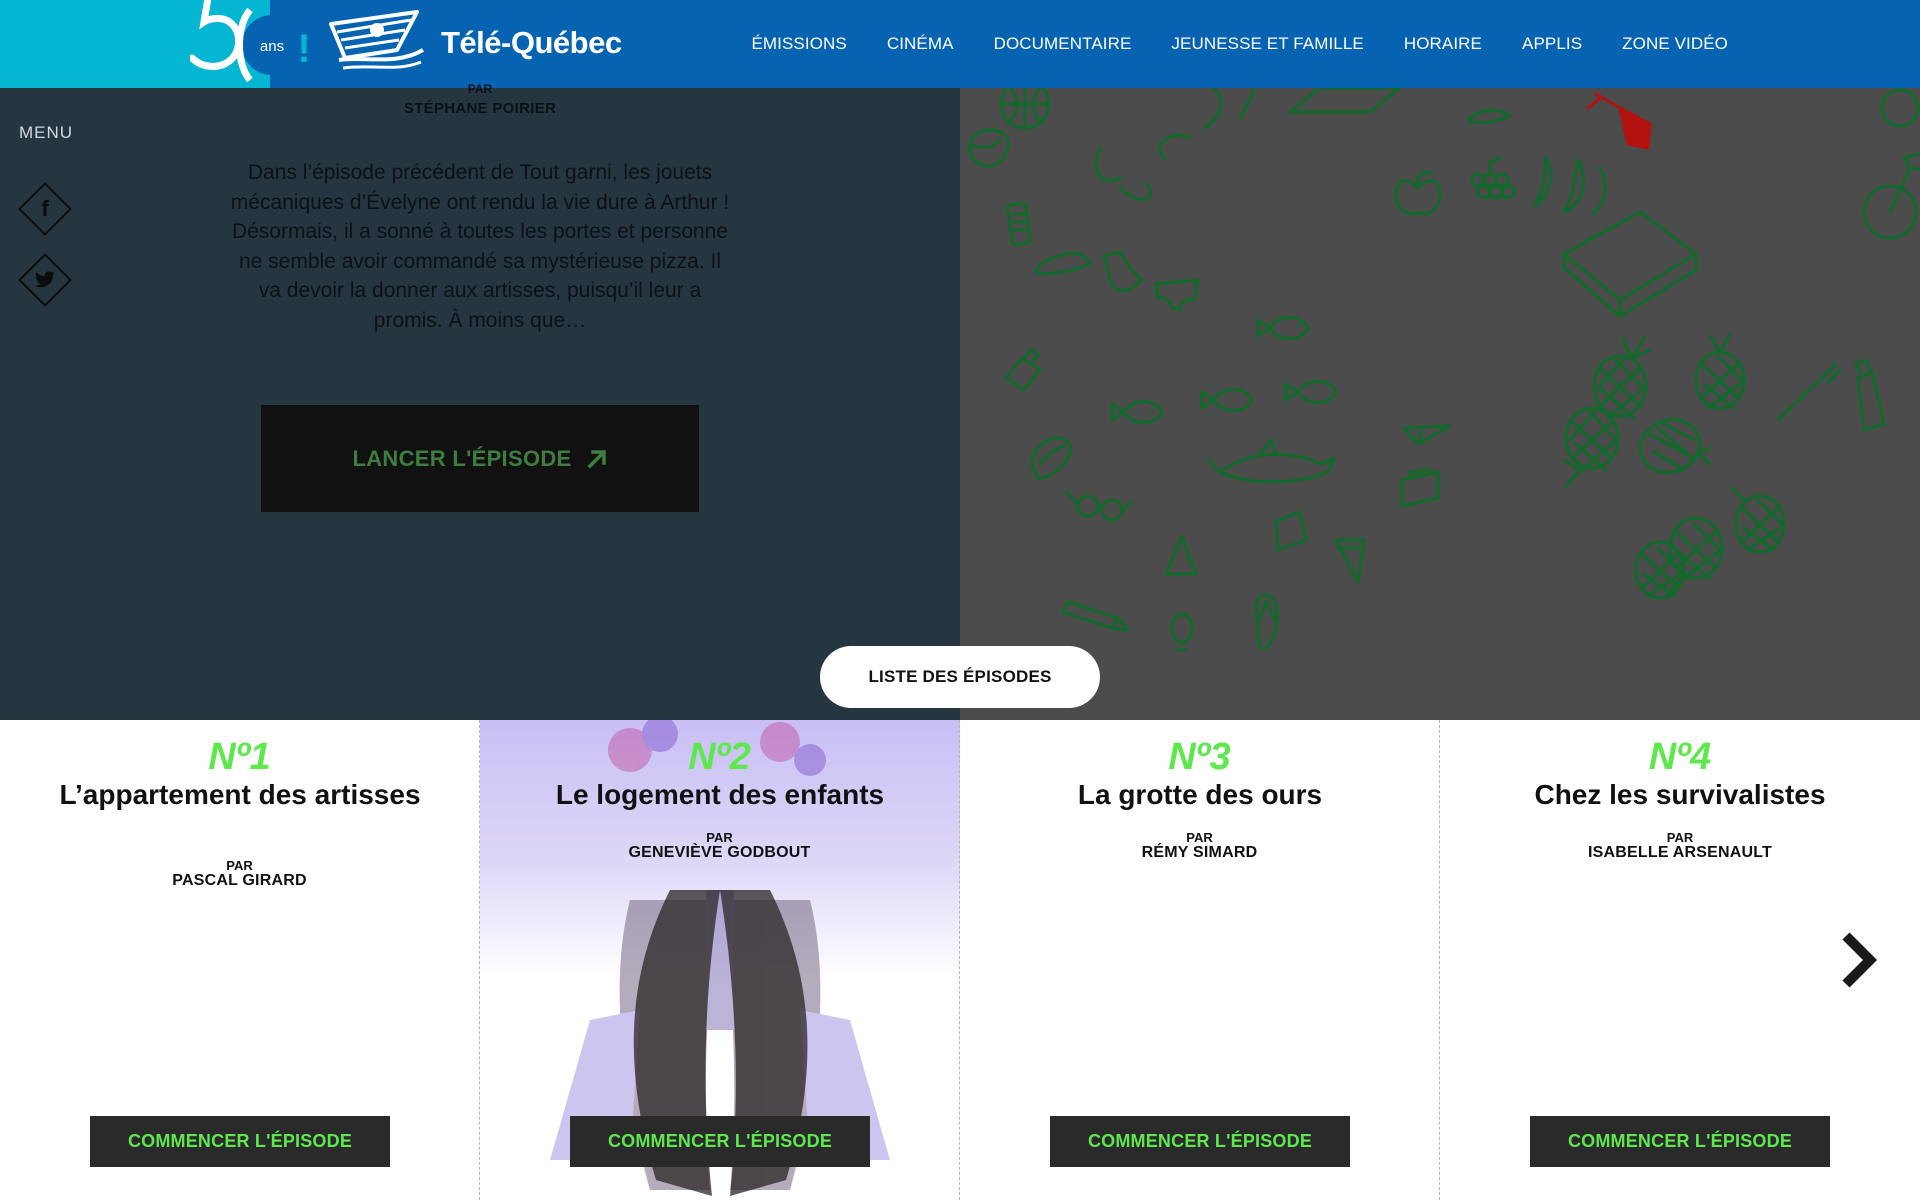  I want to click on twitter-icon, so click(45, 280).